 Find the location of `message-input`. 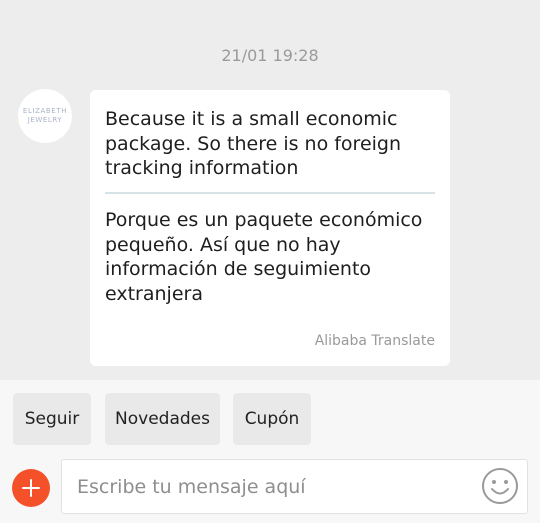

message-input is located at coordinates (294, 486).